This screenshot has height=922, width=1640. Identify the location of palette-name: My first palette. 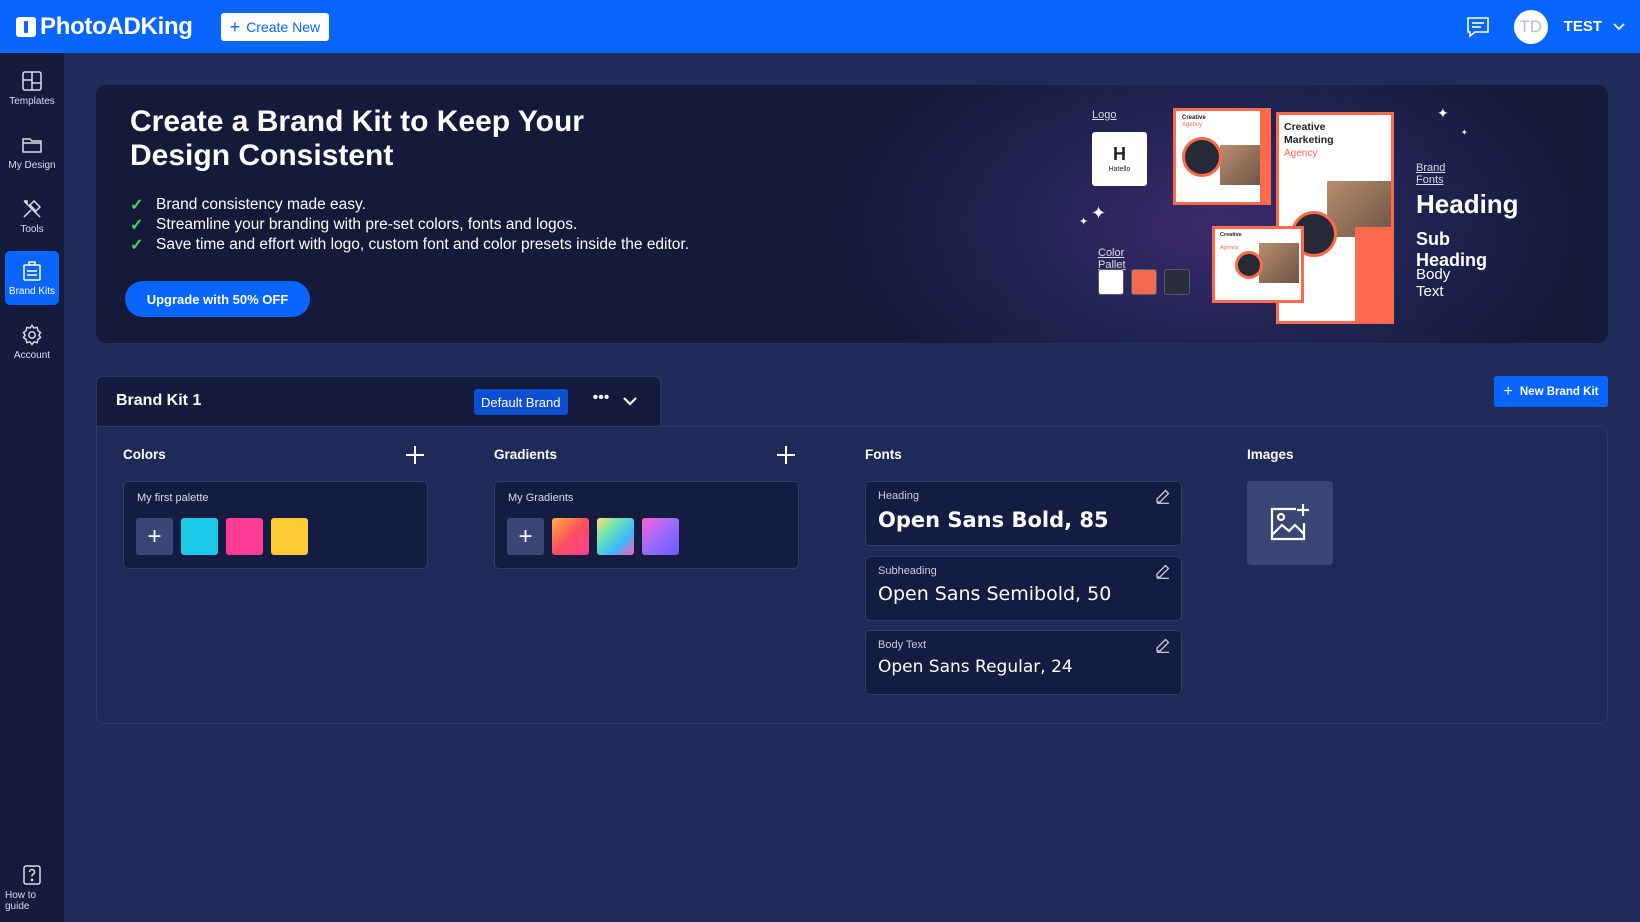
(173, 498).